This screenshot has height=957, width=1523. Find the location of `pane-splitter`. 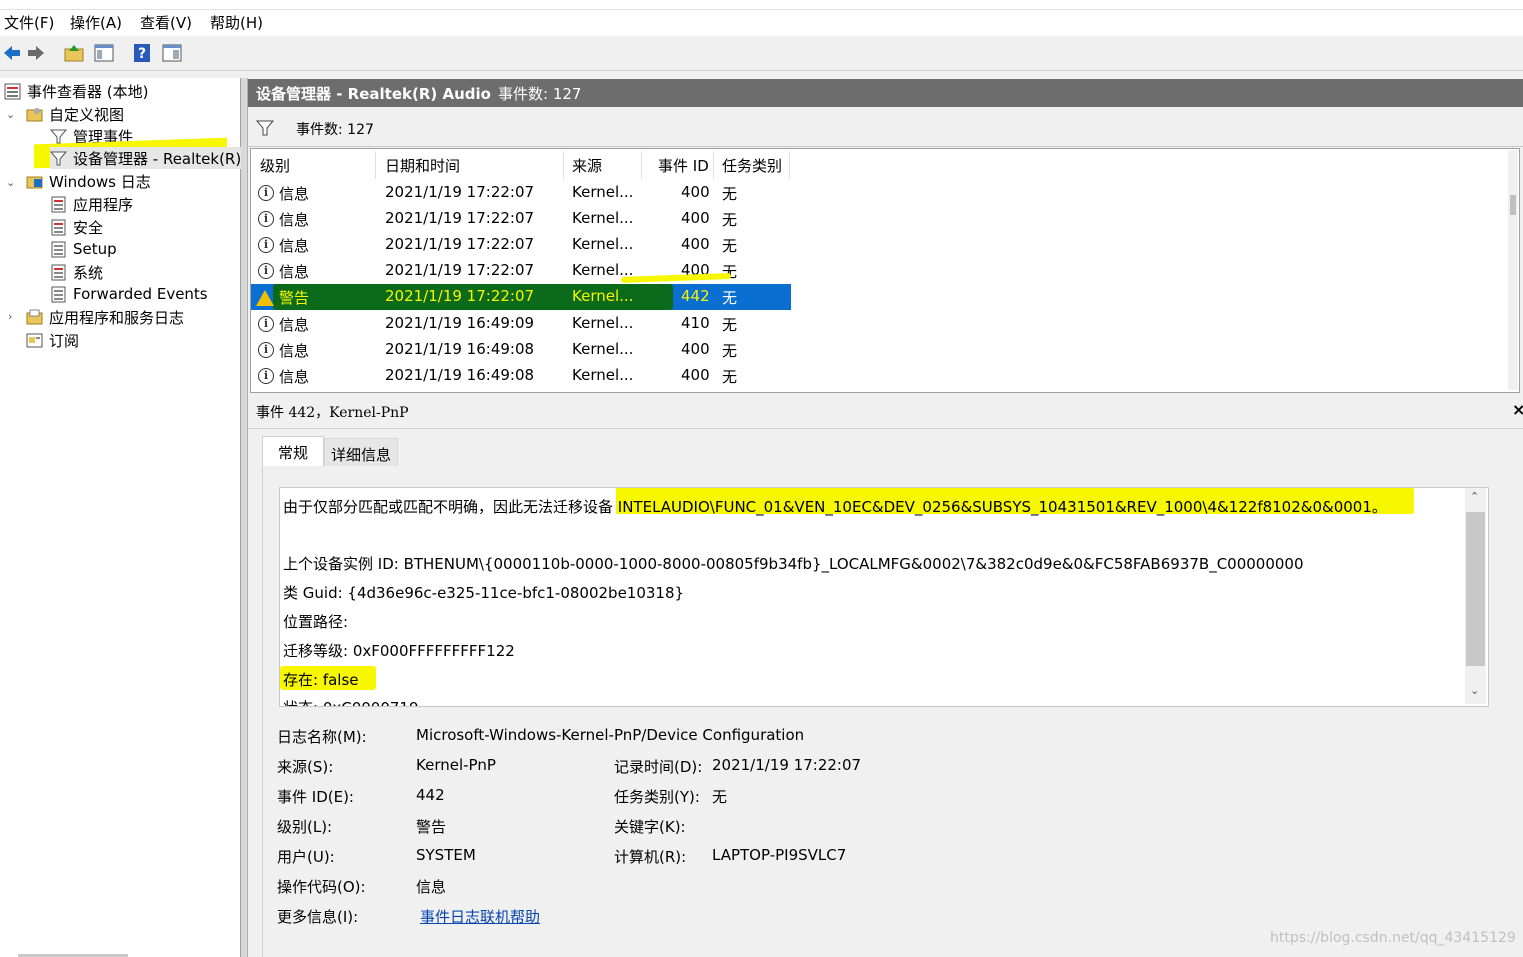

pane-splitter is located at coordinates (244, 517).